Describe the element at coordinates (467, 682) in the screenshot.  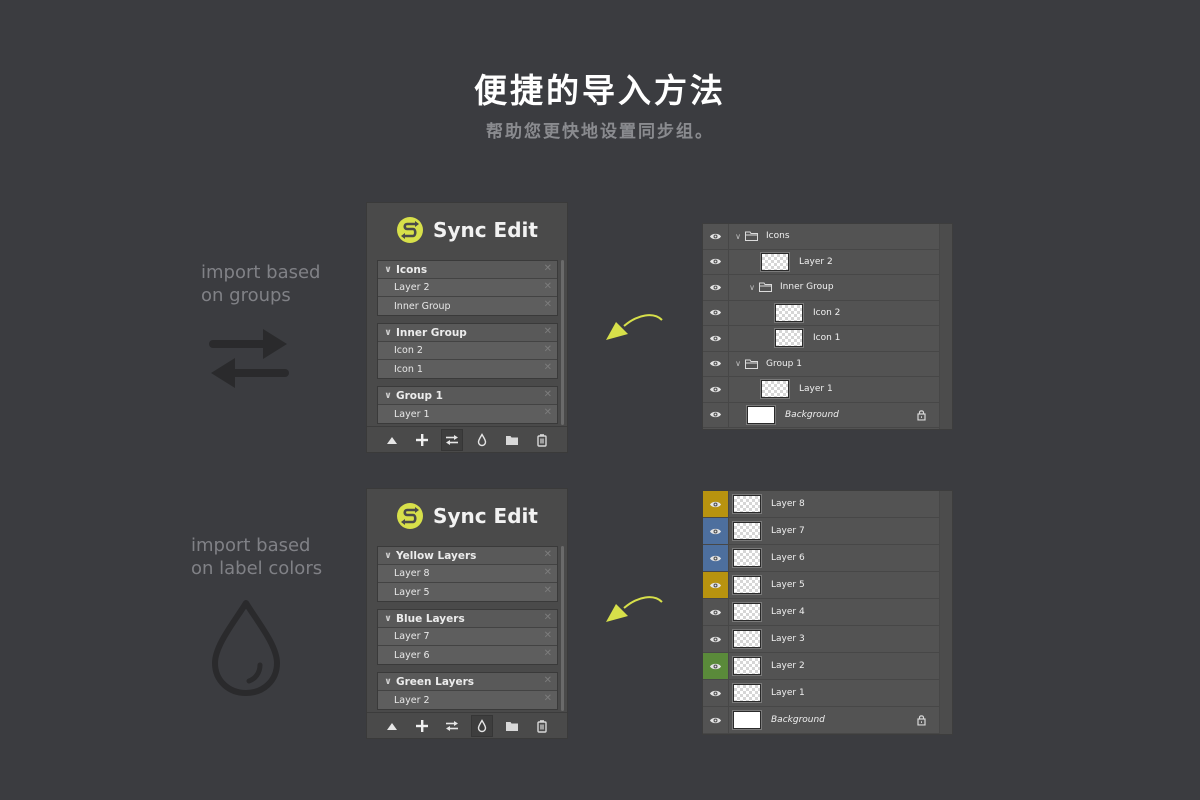
I see `sync-group-header: ∨ Green Layers ✕` at that location.